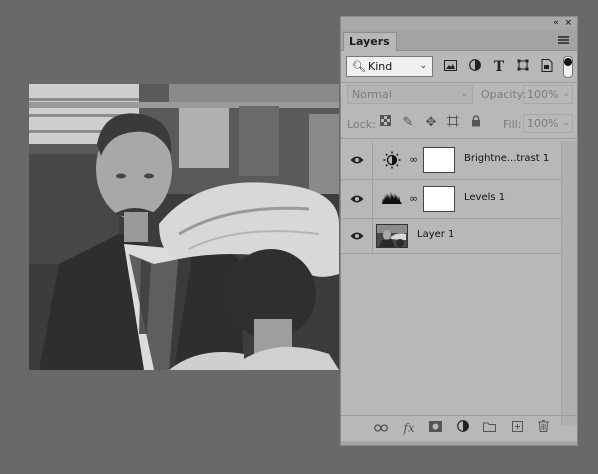  I want to click on opacity-input: 100% ⌄, so click(548, 94).